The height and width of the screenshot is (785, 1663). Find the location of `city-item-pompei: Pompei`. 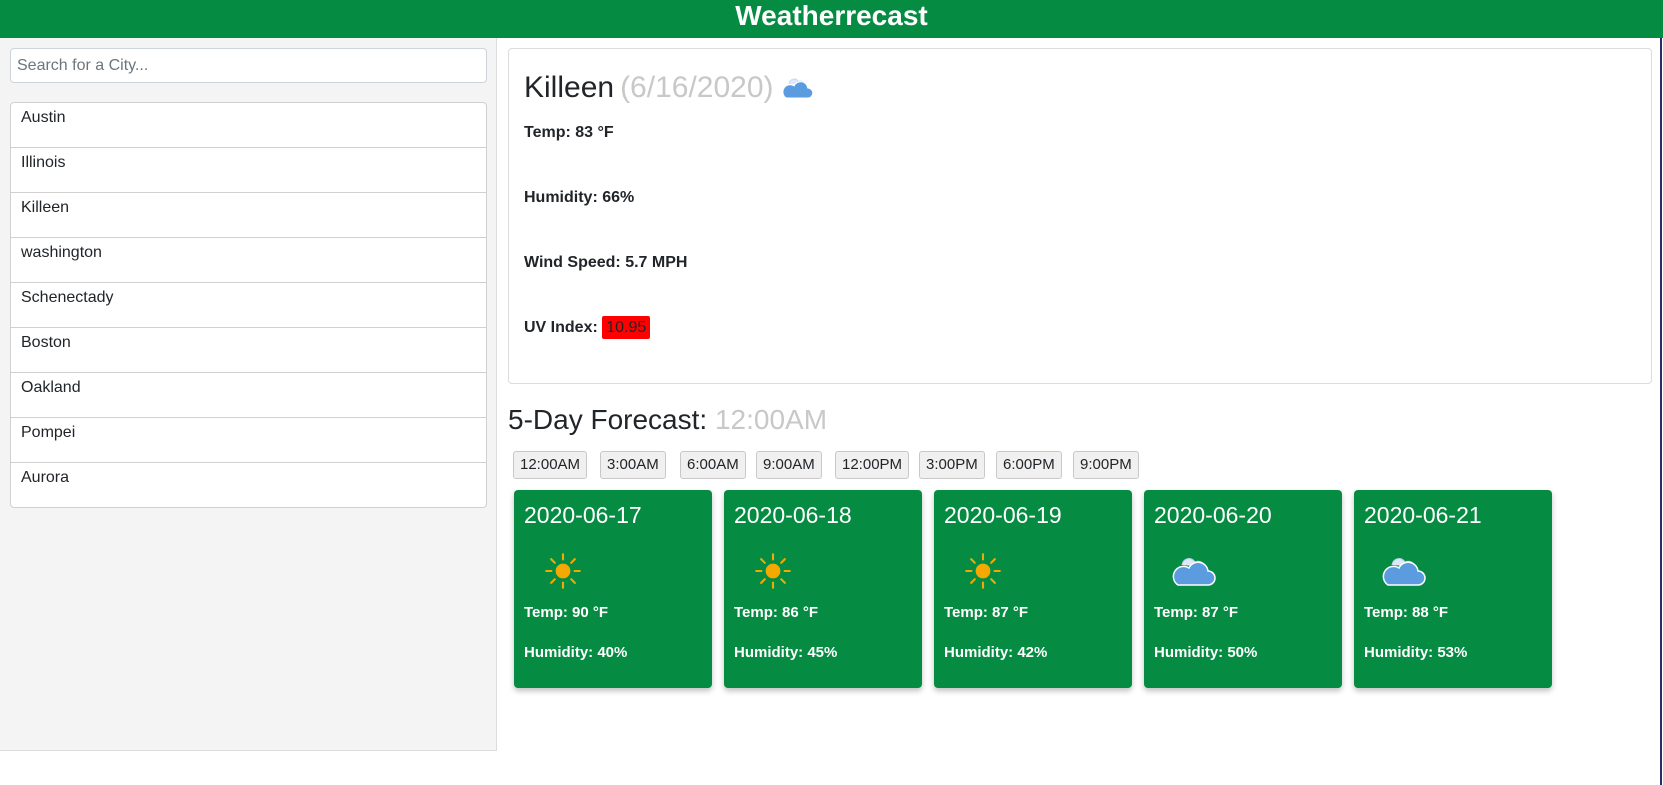

city-item-pompei: Pompei is located at coordinates (248, 439).